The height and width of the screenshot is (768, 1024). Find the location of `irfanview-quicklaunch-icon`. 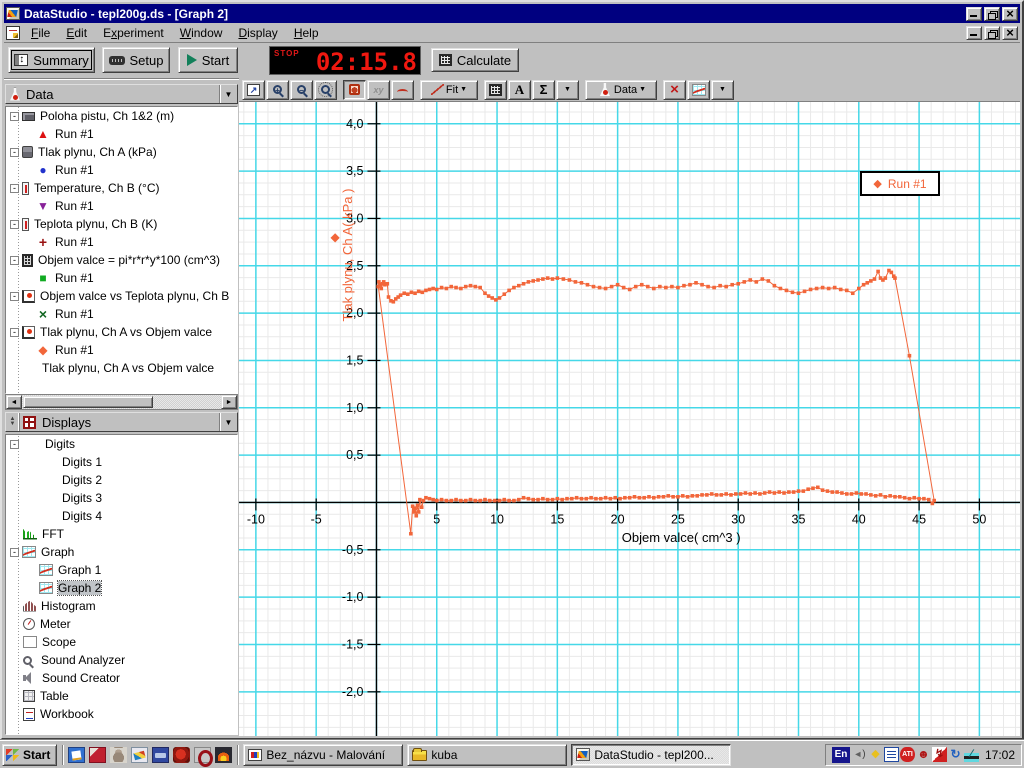

irfanview-quicklaunch-icon is located at coordinates (182, 754).